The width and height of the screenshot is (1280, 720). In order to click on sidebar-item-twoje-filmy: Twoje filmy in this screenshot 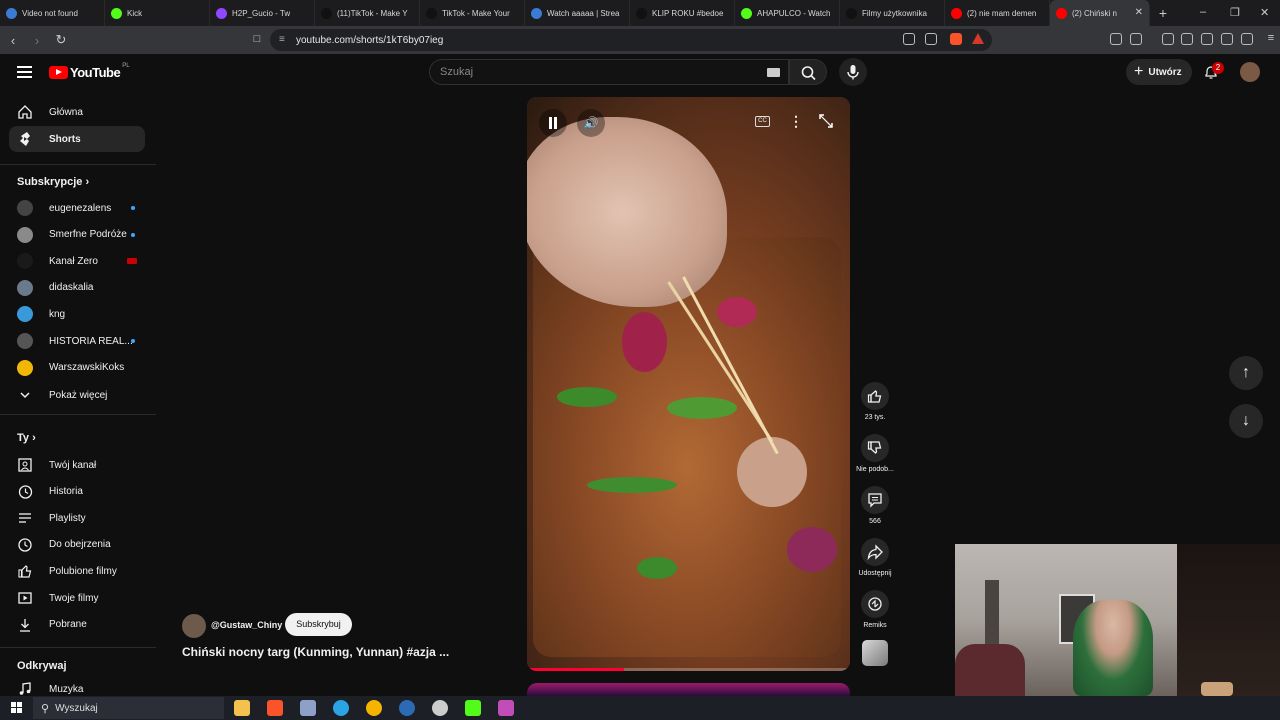, I will do `click(77, 598)`.